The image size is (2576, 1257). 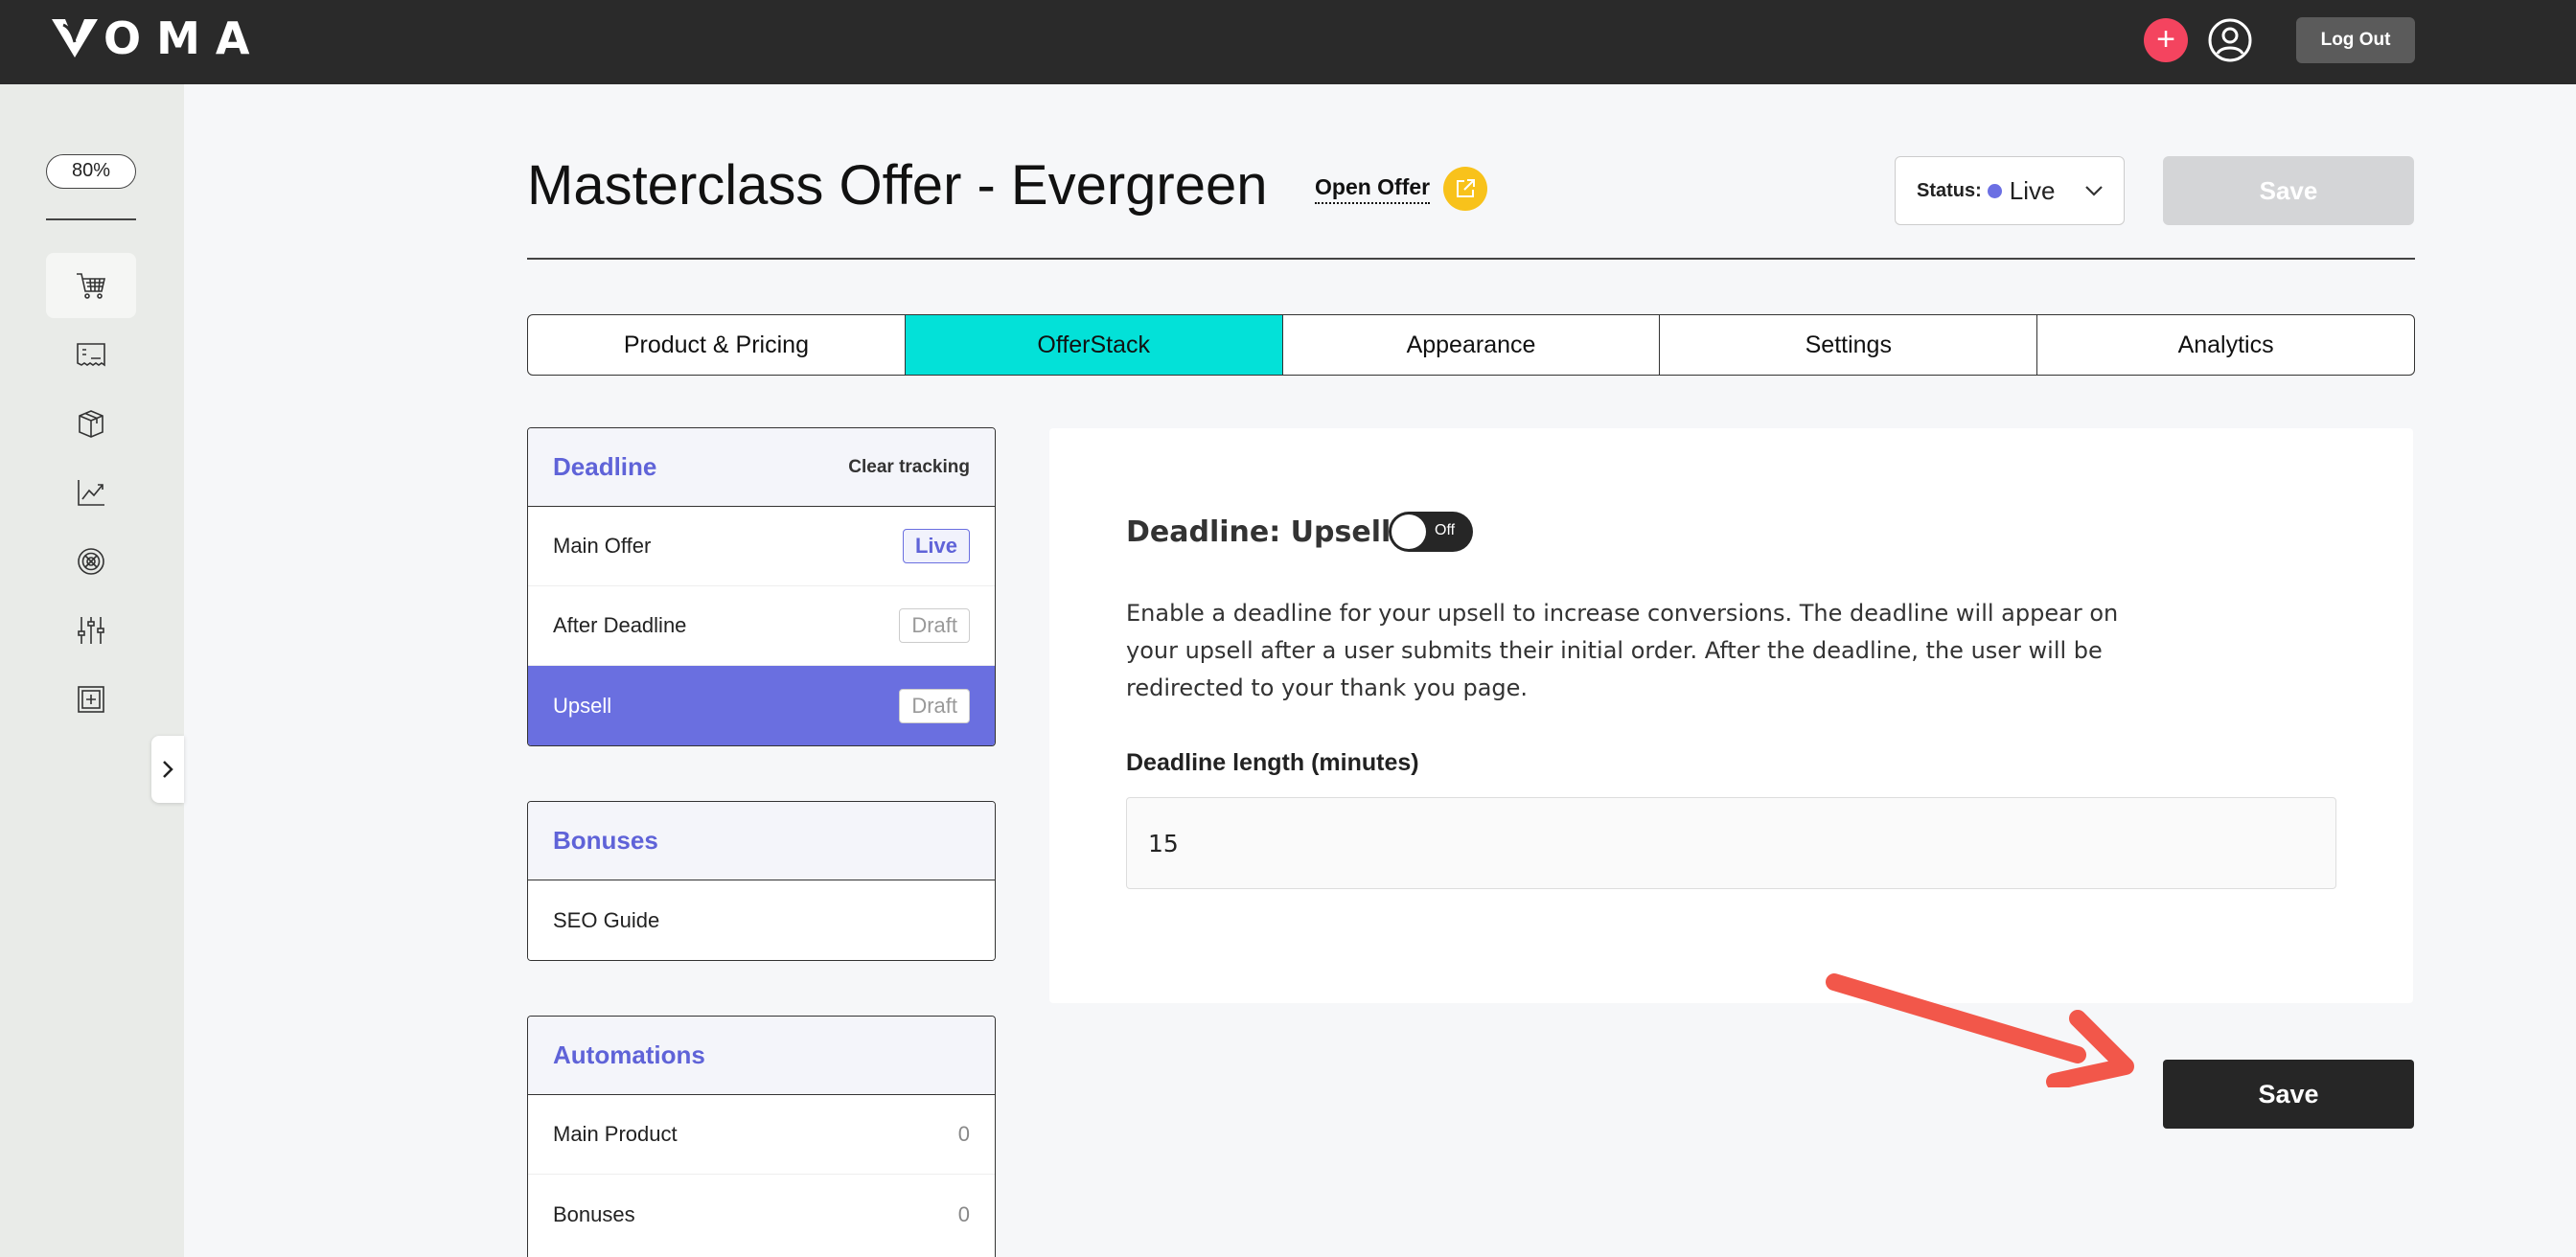 What do you see at coordinates (761, 705) in the screenshot?
I see `deadline-row-upsell: Upsell Draft` at bounding box center [761, 705].